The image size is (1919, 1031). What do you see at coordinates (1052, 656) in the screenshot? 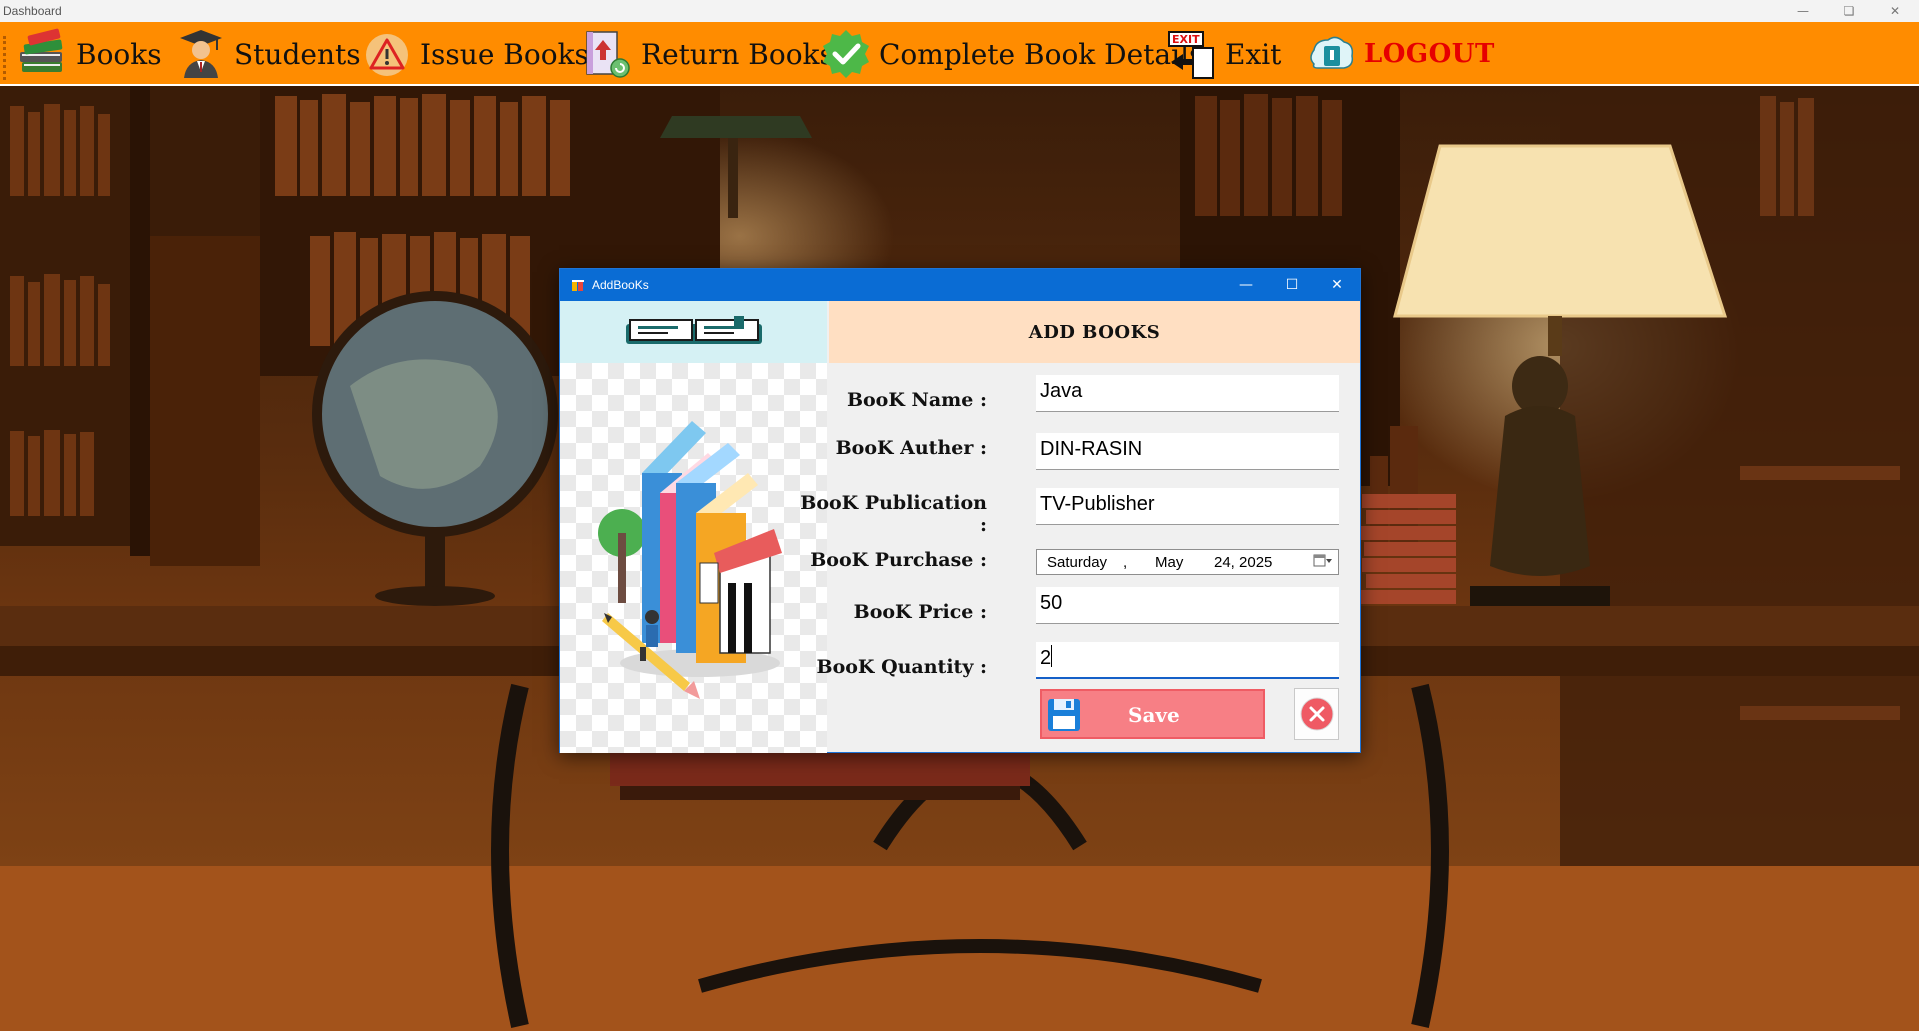
I see `text-caret` at bounding box center [1052, 656].